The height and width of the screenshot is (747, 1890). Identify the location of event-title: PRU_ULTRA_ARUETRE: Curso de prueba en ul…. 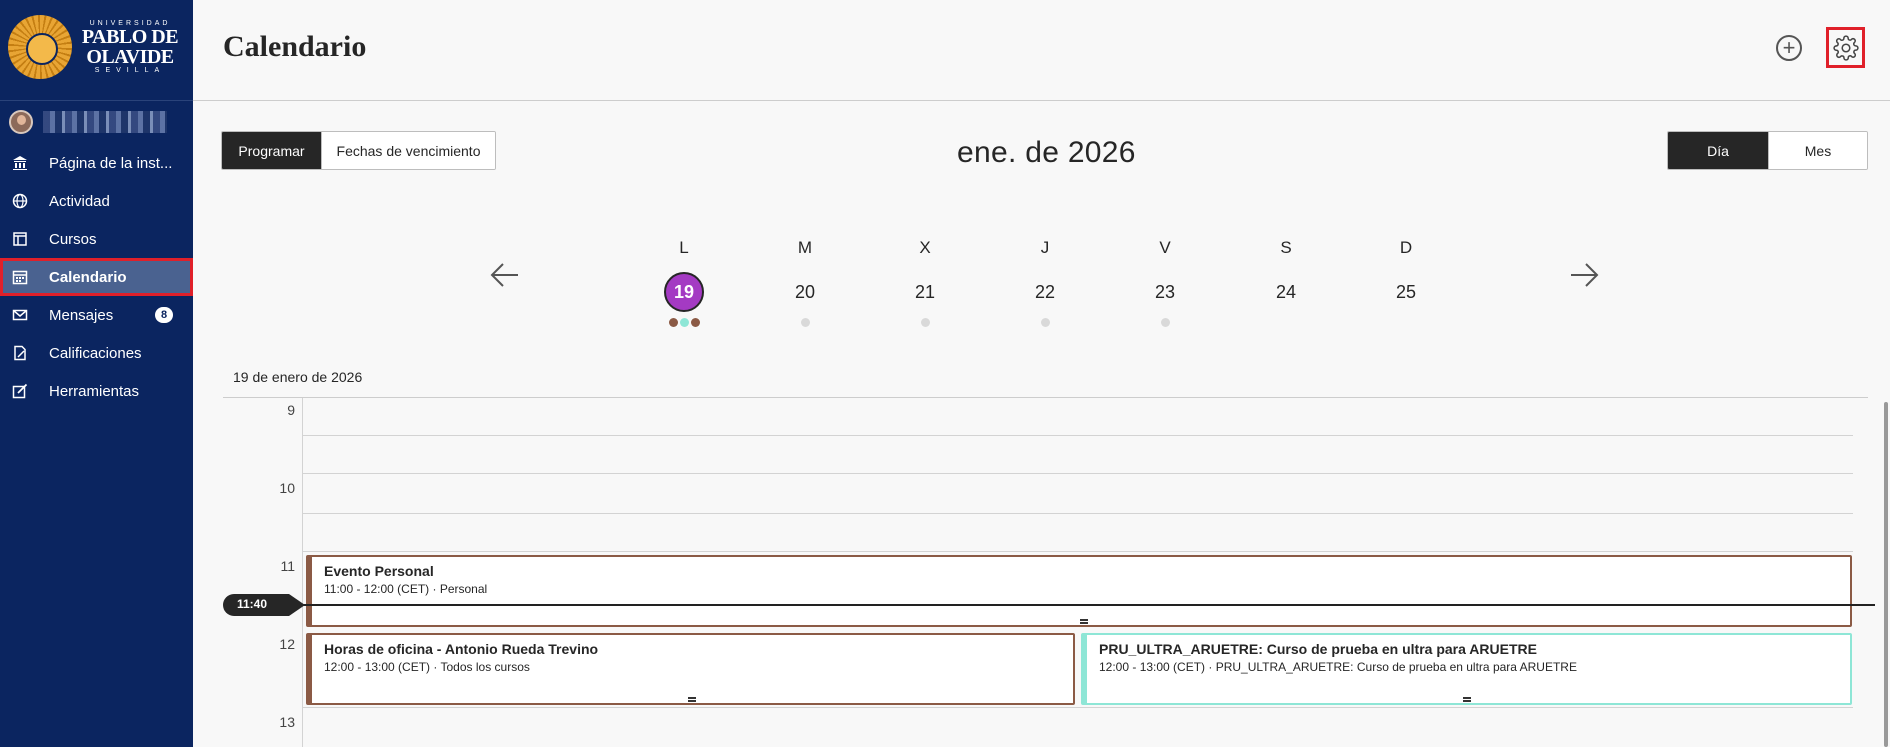
(1318, 649).